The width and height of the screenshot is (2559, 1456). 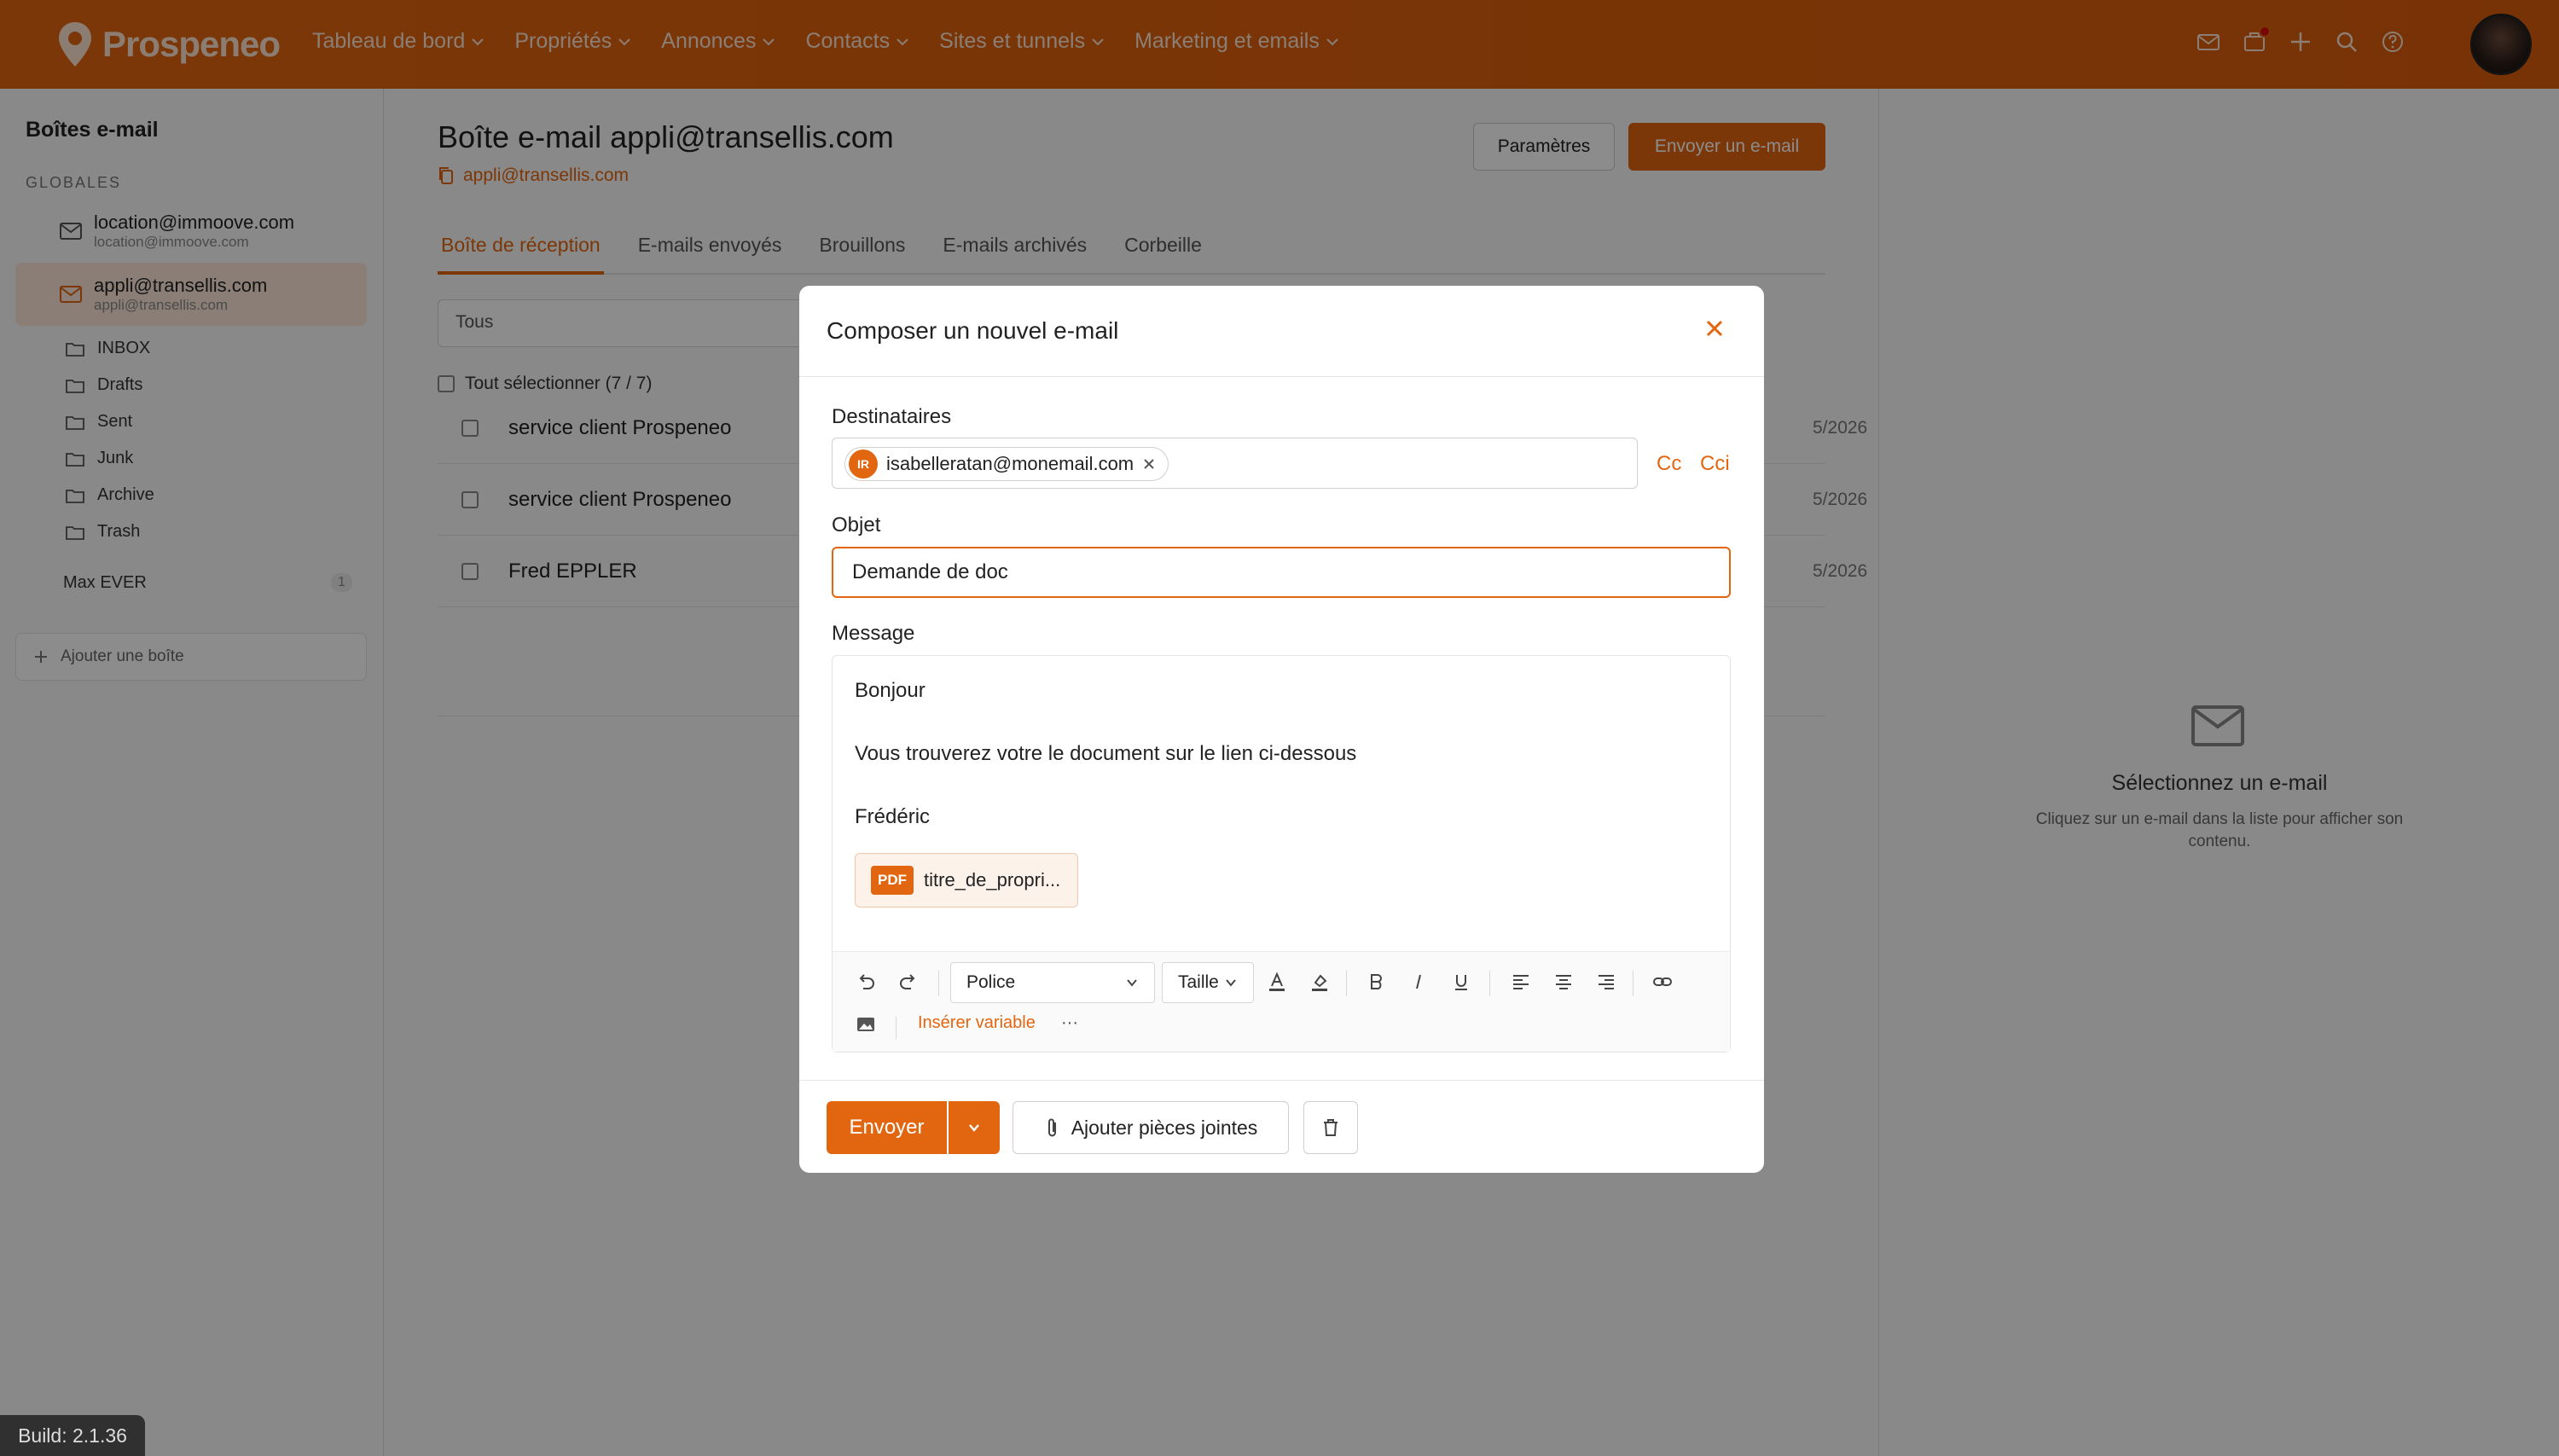 What do you see at coordinates (973, 330) in the screenshot?
I see `modal-title: Composer un nouvel e-mail` at bounding box center [973, 330].